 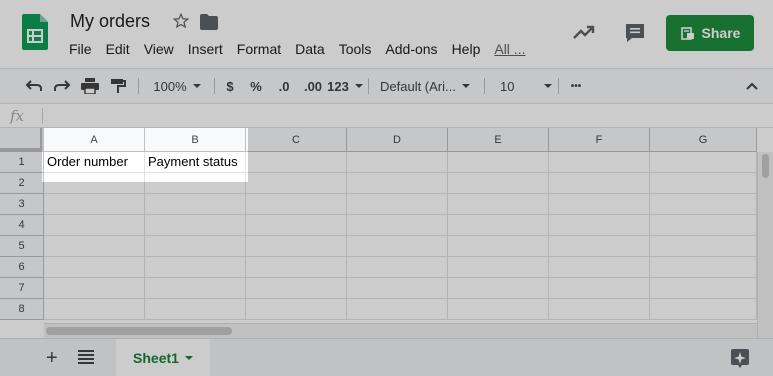 I want to click on cell-a1: Order number, so click(x=94, y=162).